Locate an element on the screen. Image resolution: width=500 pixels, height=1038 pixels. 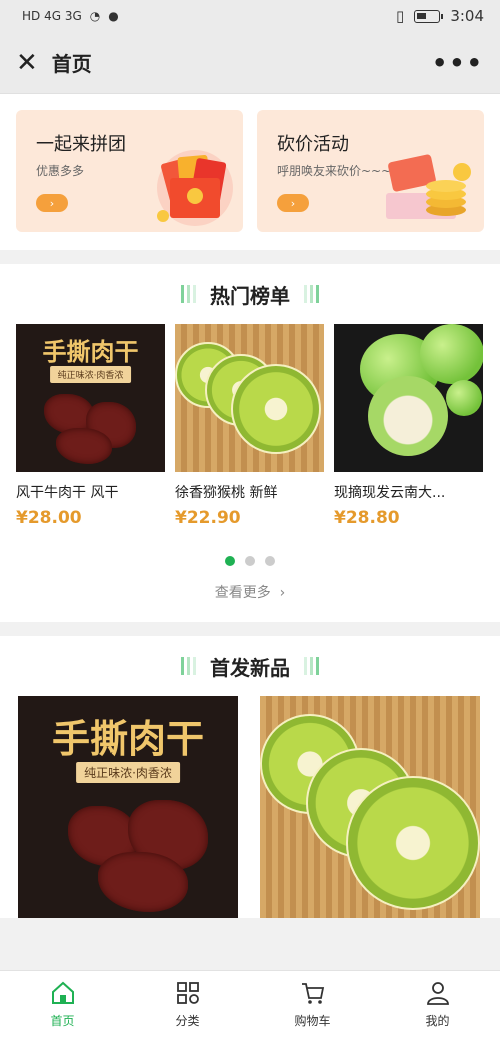
green-jujube-image is located at coordinates (408, 398).